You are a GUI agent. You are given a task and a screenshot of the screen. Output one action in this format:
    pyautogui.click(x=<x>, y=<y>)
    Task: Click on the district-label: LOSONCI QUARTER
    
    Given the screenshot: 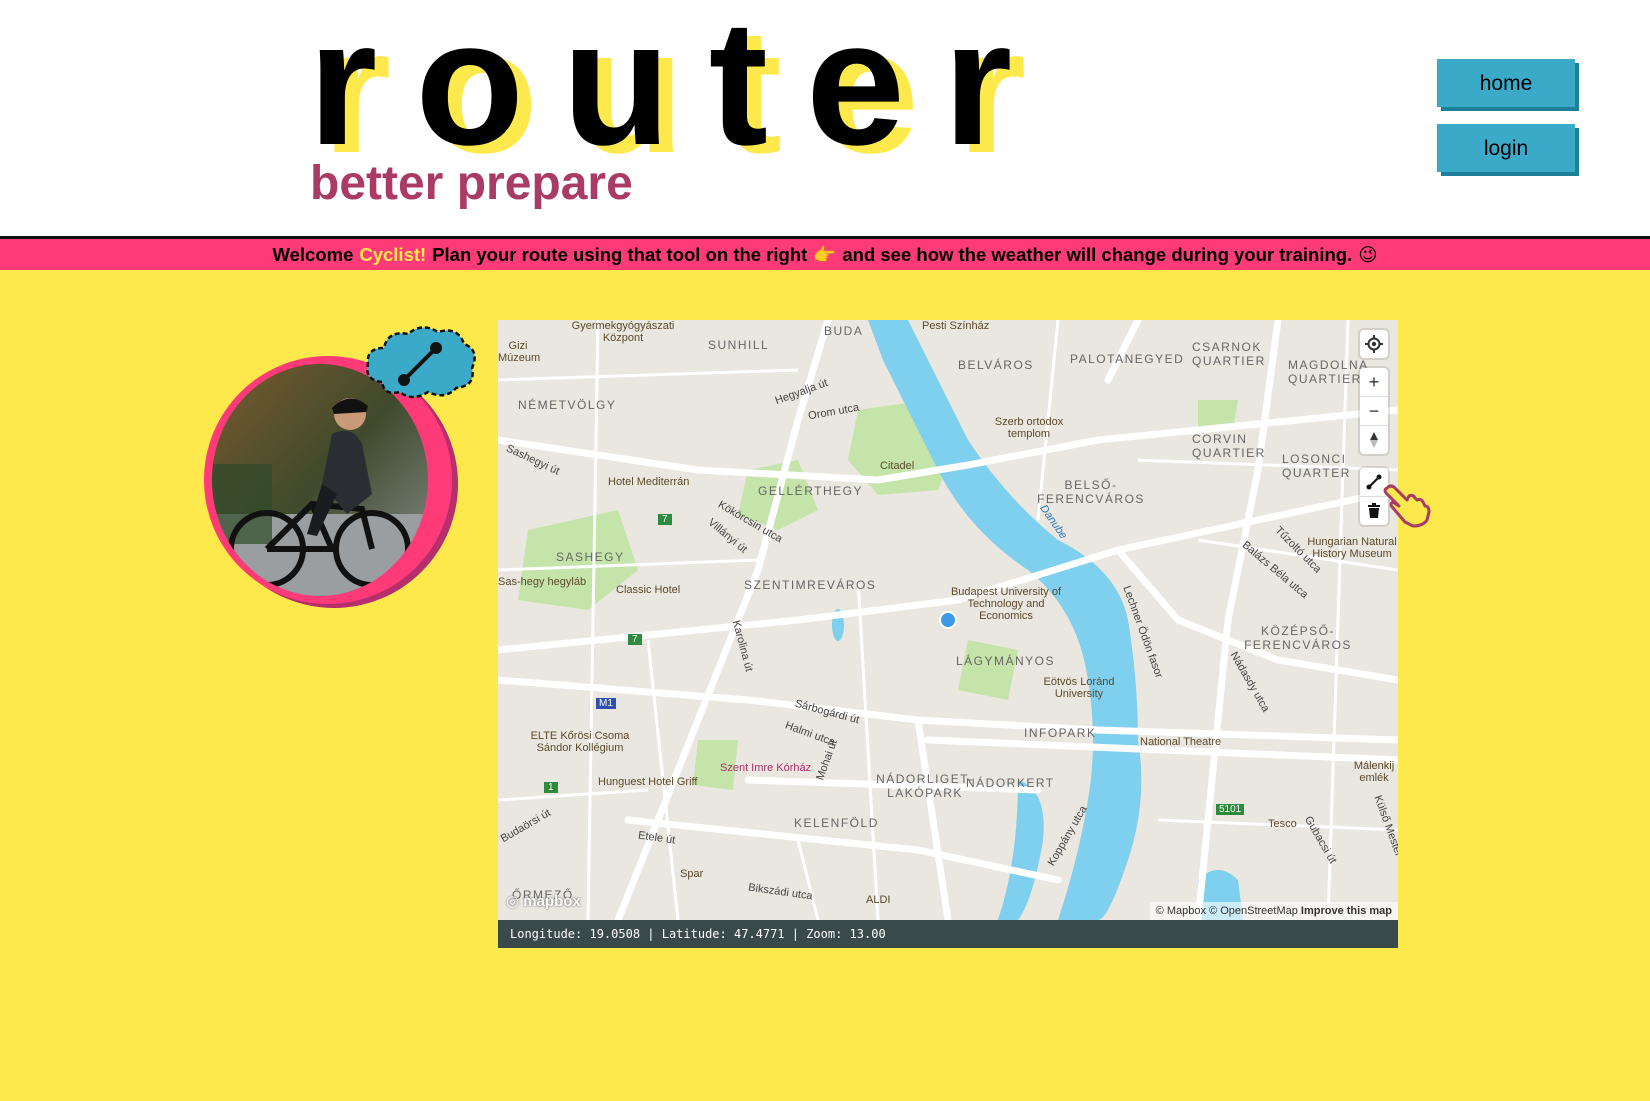 What is the action you would take?
    pyautogui.click(x=1316, y=466)
    